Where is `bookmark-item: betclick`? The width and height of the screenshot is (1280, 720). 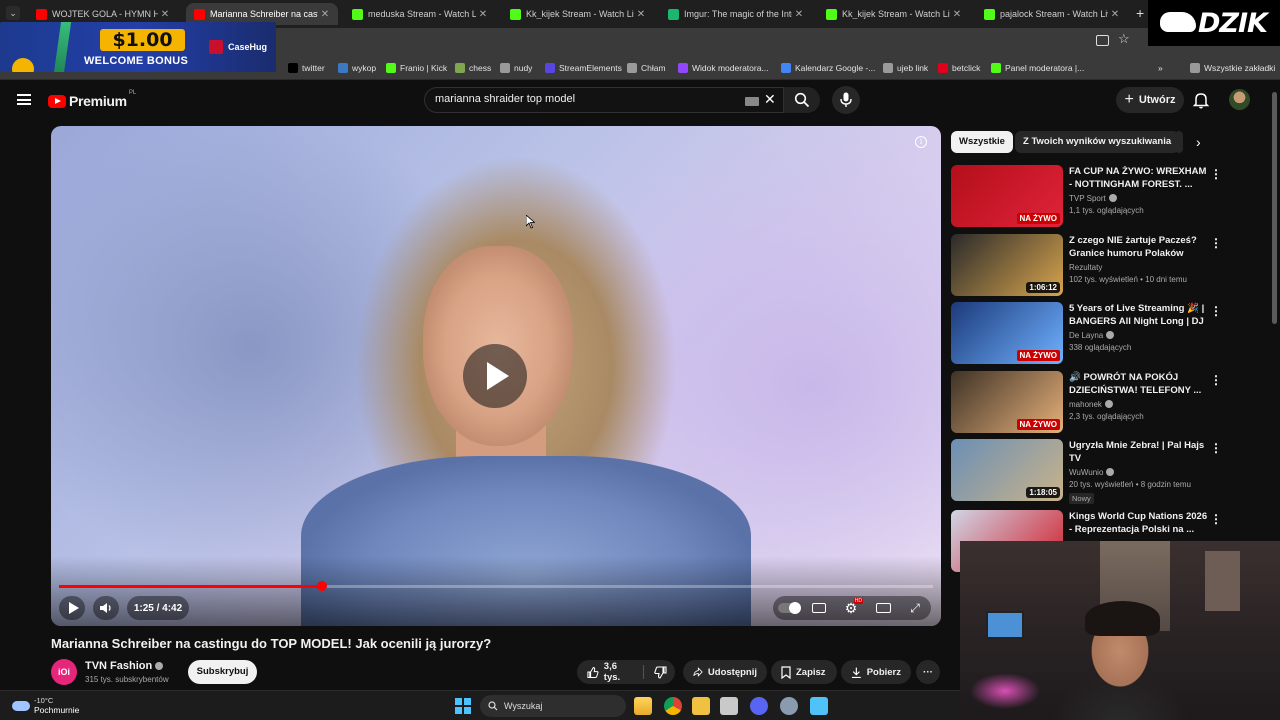
bookmark-item: betclick is located at coordinates (959, 68).